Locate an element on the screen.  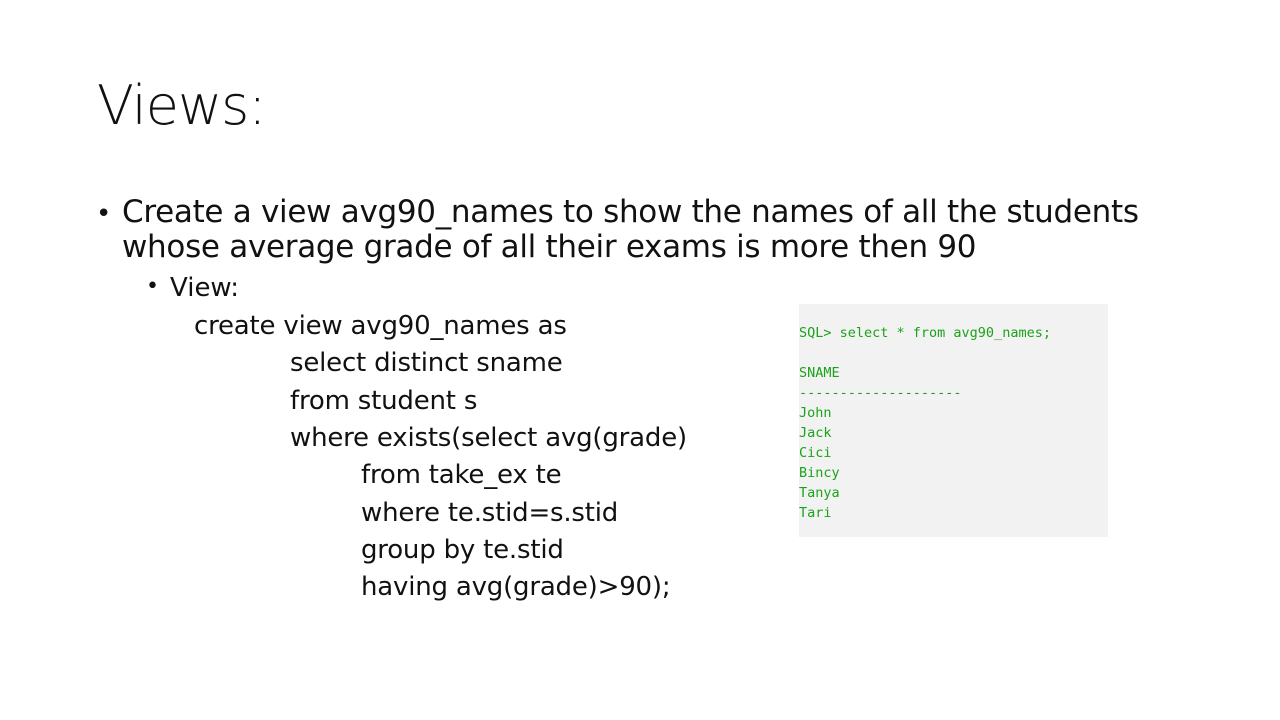
sql-line-subquery-where: where te.stid=s.stid is located at coordinates (490, 513).